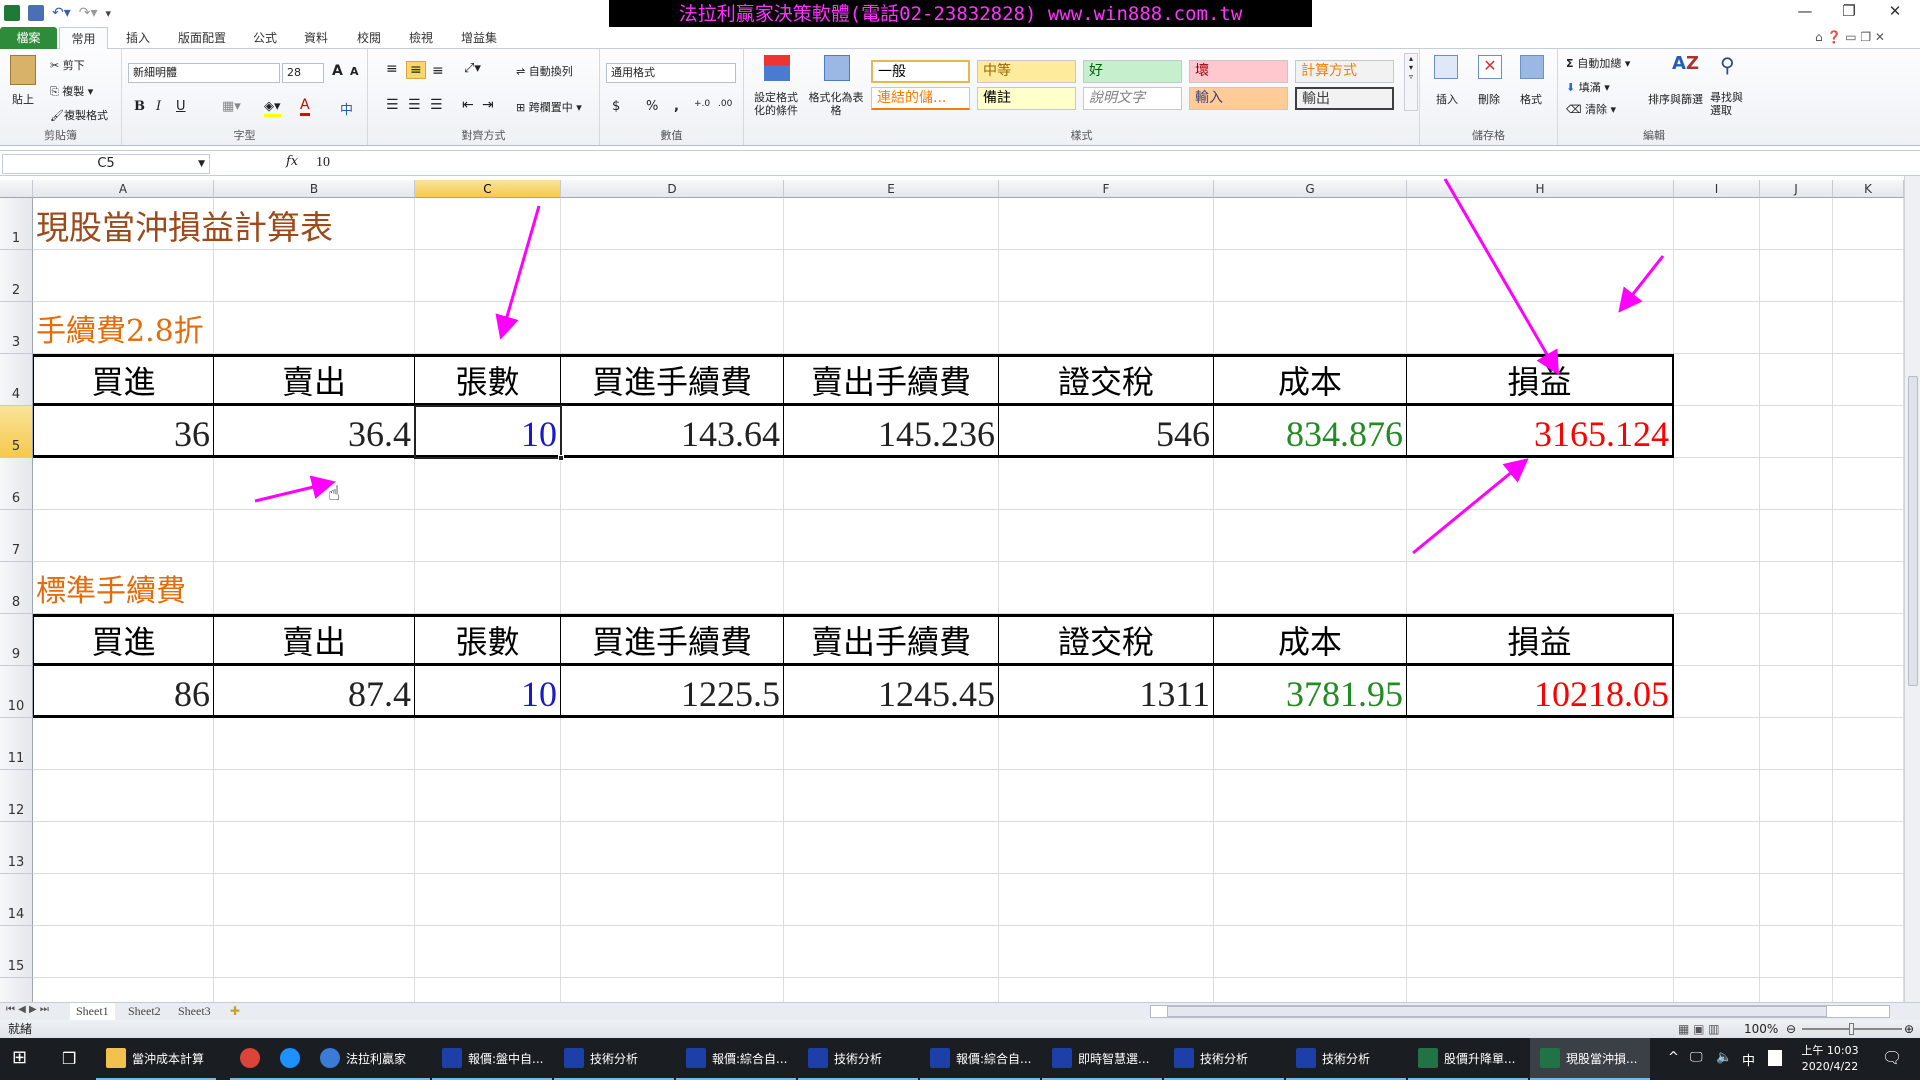  Describe the element at coordinates (488, 848) in the screenshot. I see `cell-C13` at that location.